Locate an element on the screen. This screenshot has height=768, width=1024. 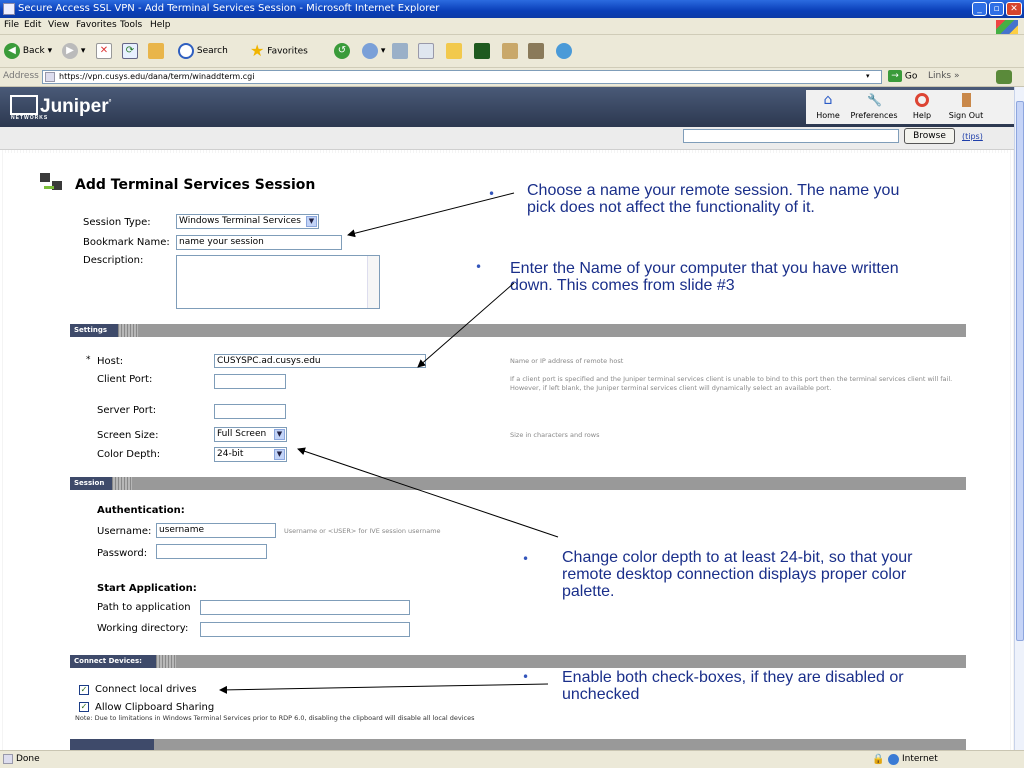
mail-button: ▾ is located at coordinates (373, 51).